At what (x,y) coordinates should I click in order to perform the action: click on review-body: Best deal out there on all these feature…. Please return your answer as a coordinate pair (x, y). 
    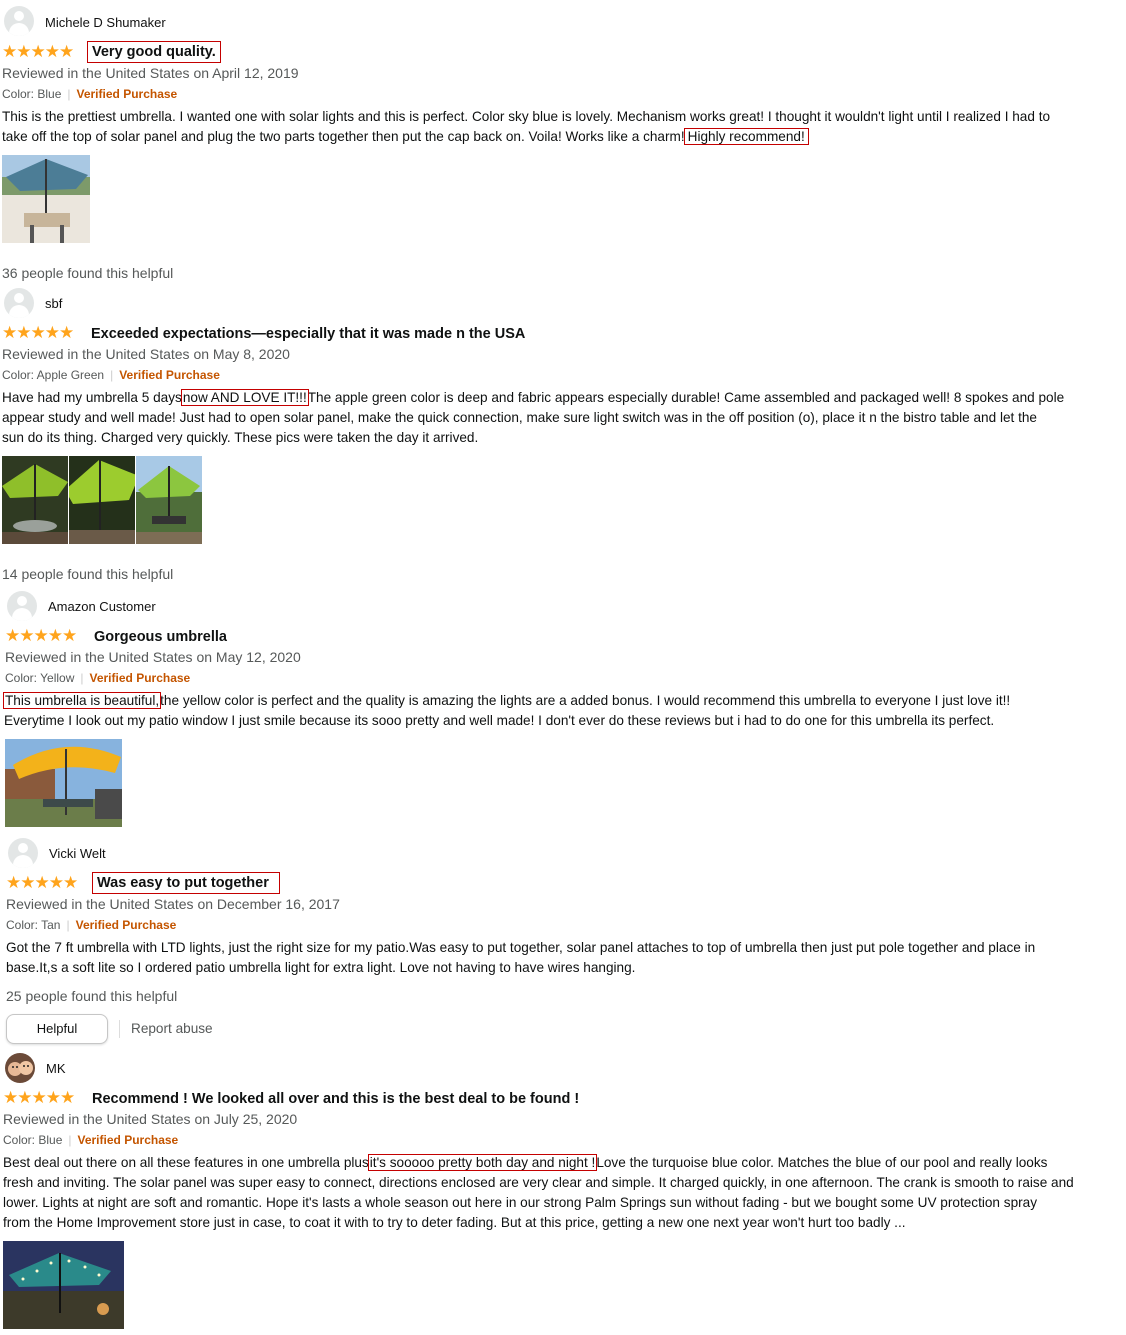
    Looking at the image, I should click on (538, 1193).